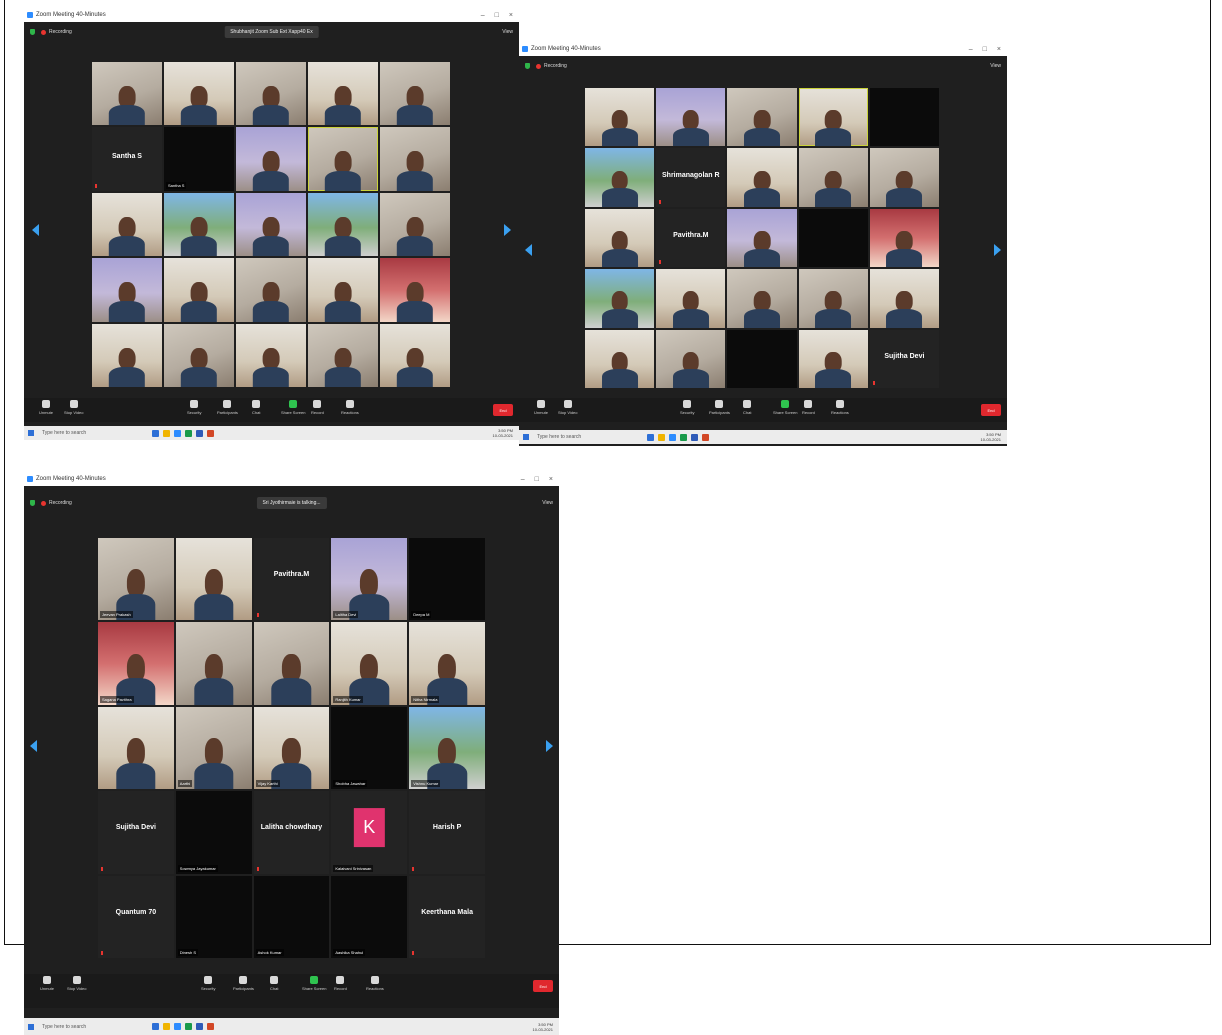  Describe the element at coordinates (291, 748) in the screenshot. I see `participant-tile: Vijay Karthi` at that location.